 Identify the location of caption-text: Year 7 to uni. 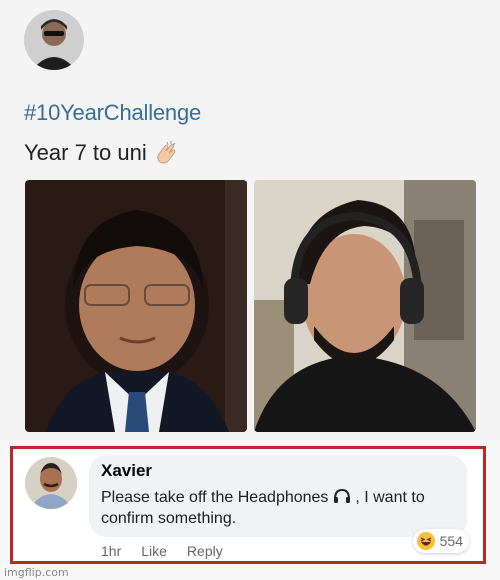
(85, 152).